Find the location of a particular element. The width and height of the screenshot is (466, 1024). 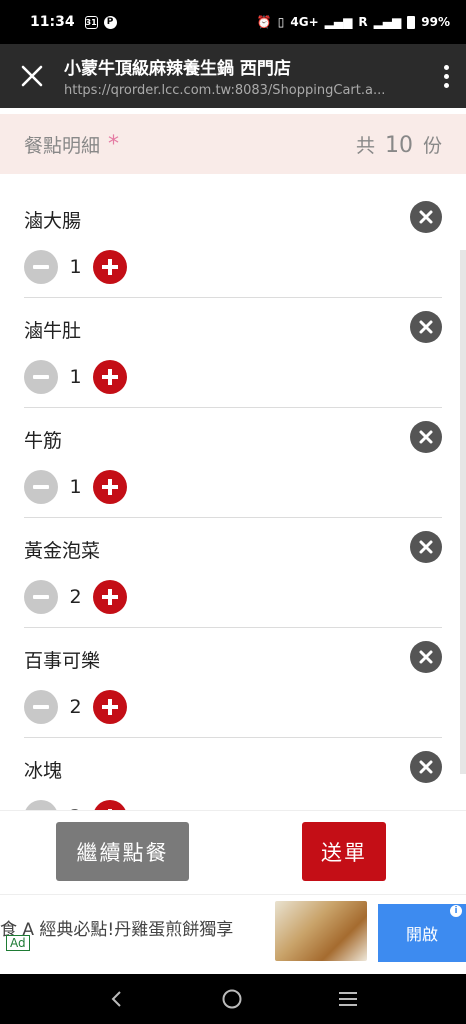

total-count-value: 10 is located at coordinates (398, 145).